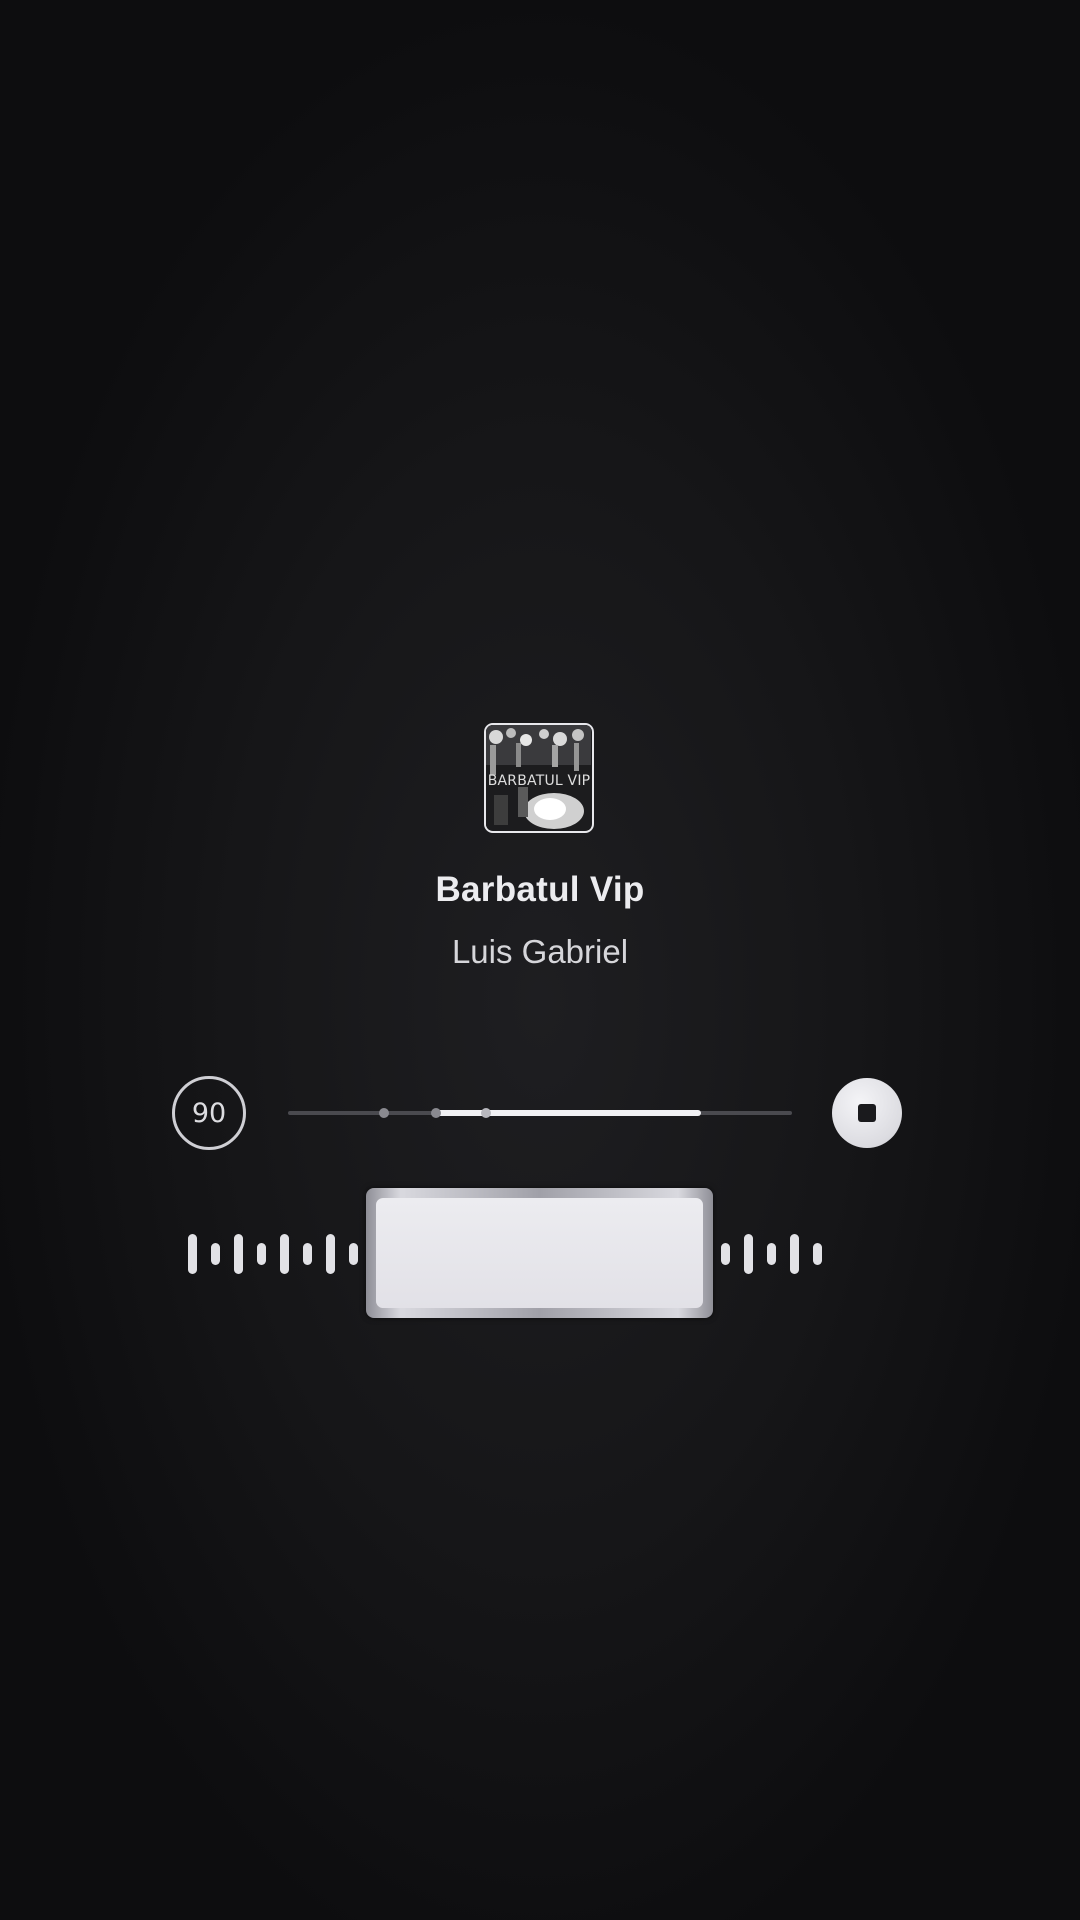 Image resolution: width=1080 pixels, height=1920 pixels. I want to click on album-art: BARBATUL VIP, so click(539, 778).